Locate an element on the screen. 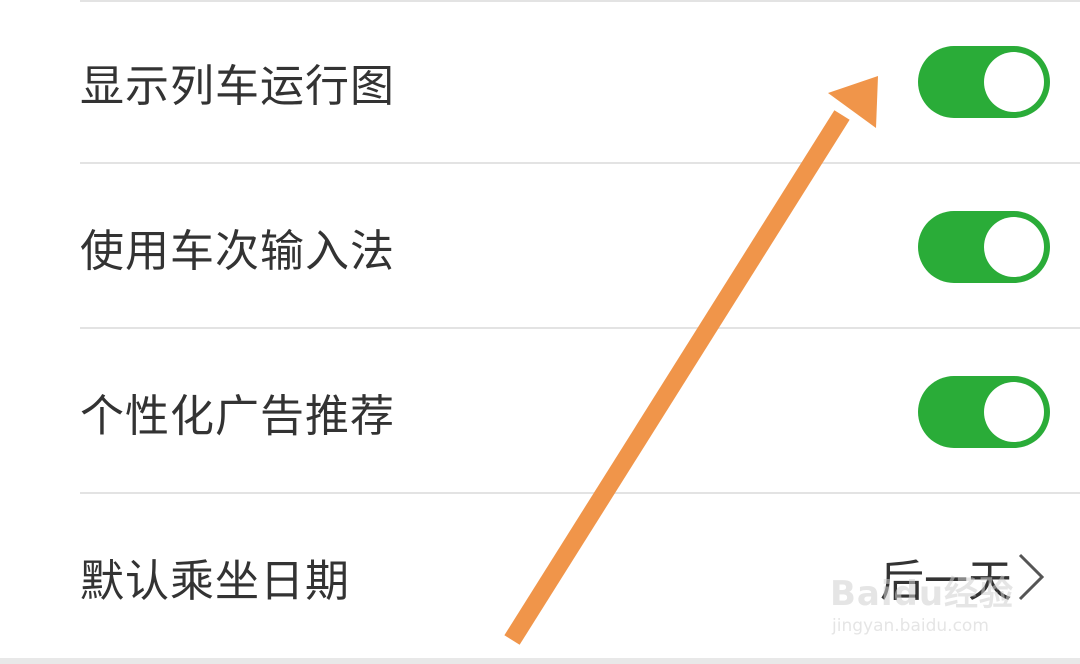  bottom-edge is located at coordinates (540, 661).